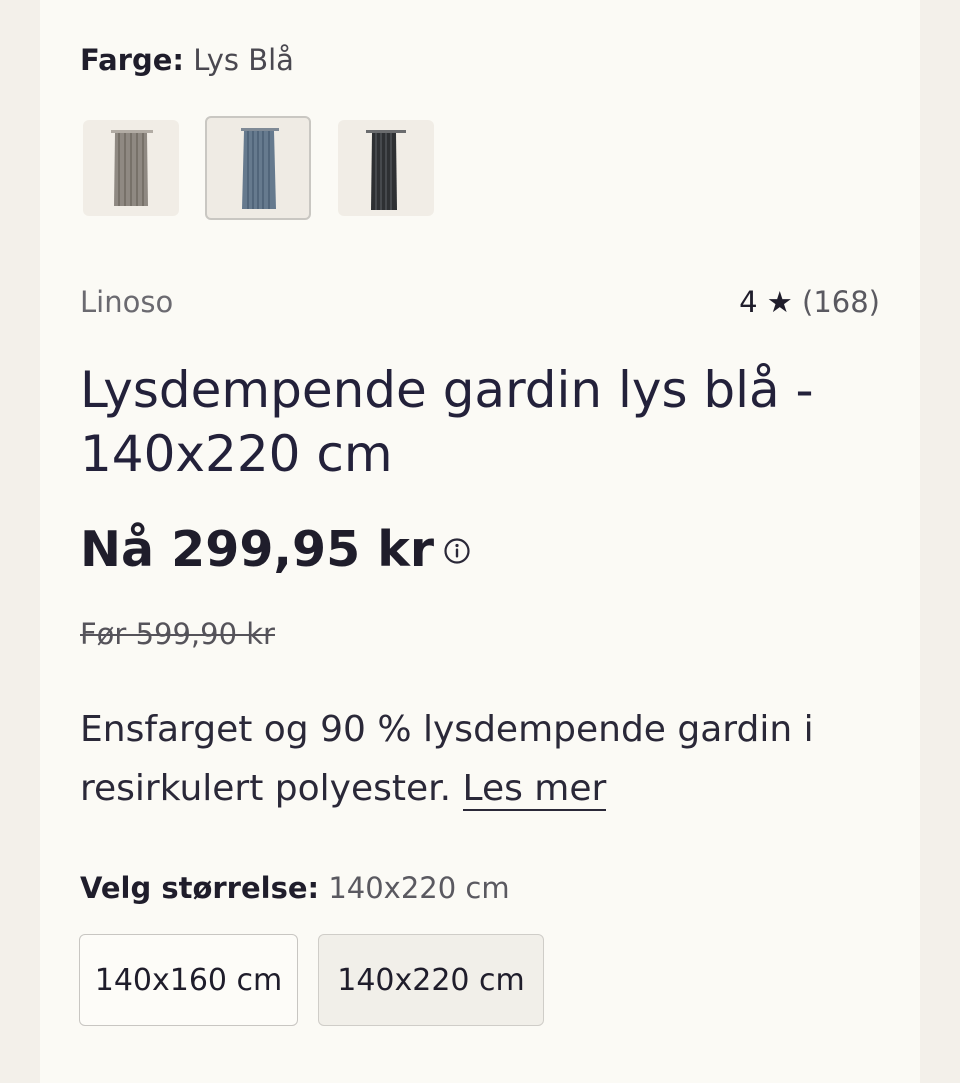 Image resolution: width=960 pixels, height=1083 pixels. I want to click on color-label: Farge:, so click(132, 60).